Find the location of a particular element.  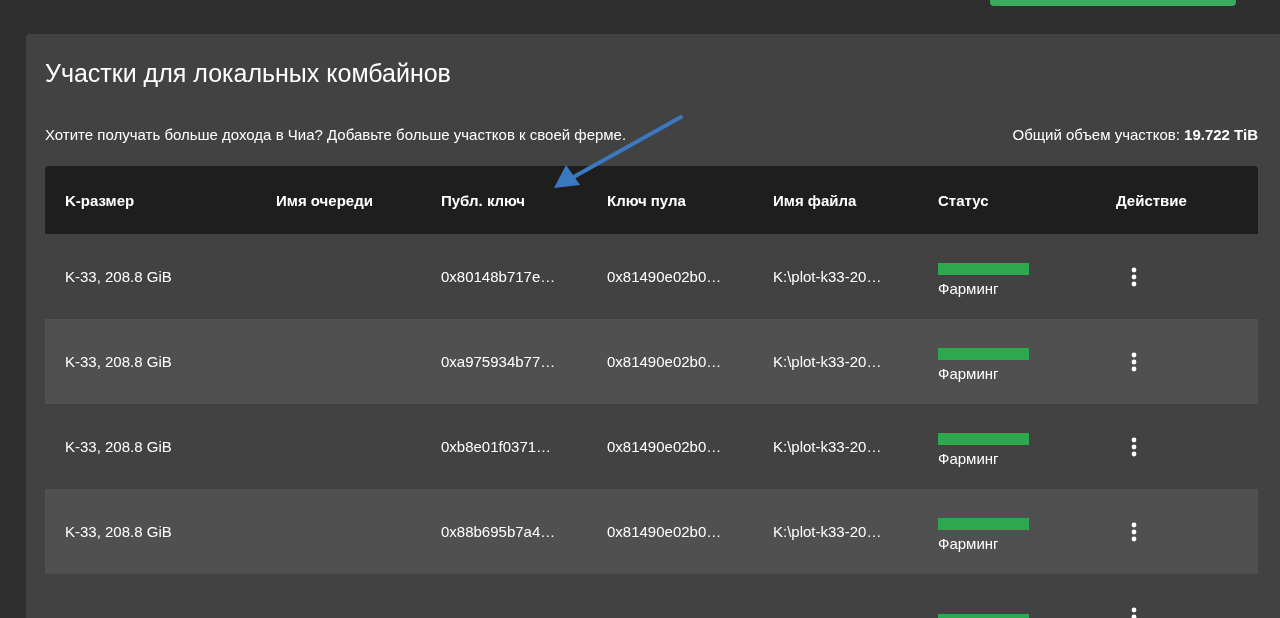

column-header: Ключ пула is located at coordinates (647, 200).